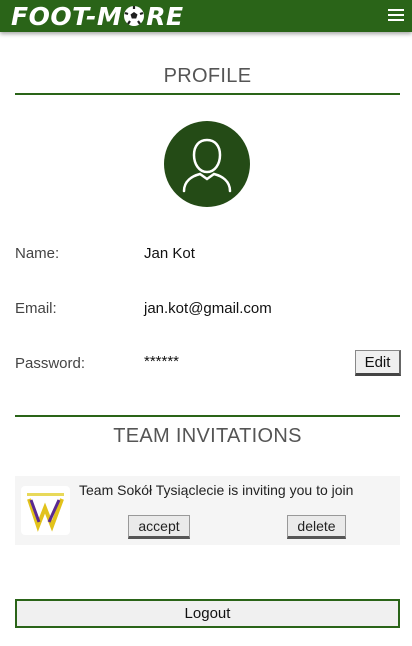 The height and width of the screenshot is (646, 412). I want to click on name-value: Jan Kot, so click(169, 253).